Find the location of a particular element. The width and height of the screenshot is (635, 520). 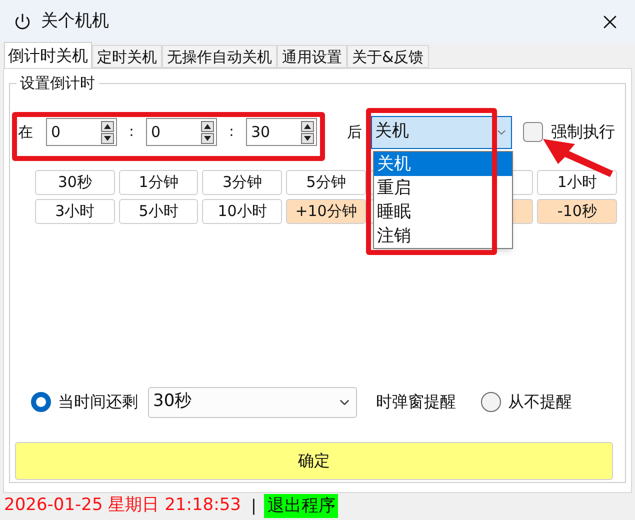

window-title: 关个机机 is located at coordinates (75, 21).